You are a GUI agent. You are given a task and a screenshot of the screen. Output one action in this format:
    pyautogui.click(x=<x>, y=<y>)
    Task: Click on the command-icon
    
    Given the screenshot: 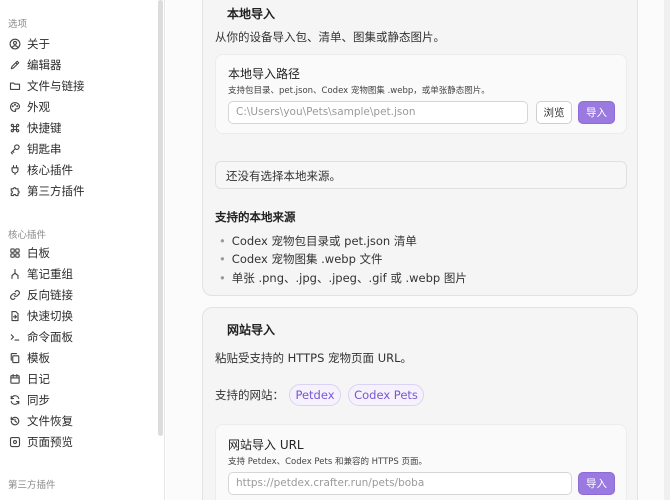 What is the action you would take?
    pyautogui.click(x=14, y=128)
    